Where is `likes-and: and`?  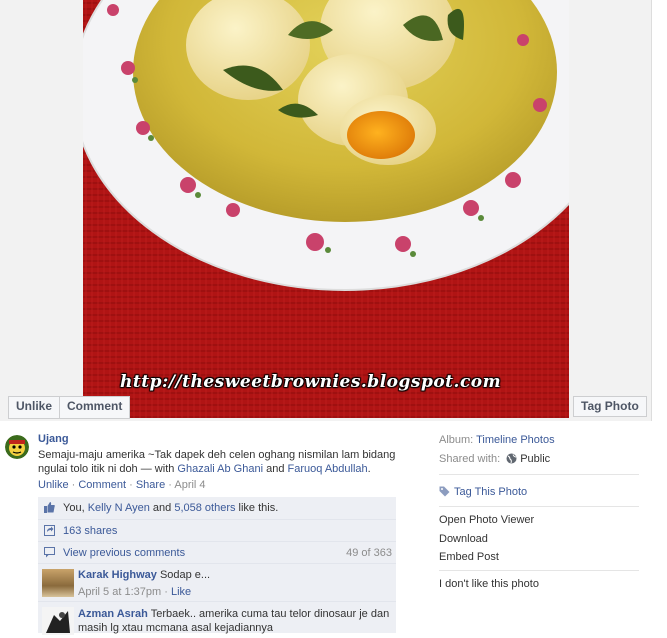 likes-and: and is located at coordinates (162, 508).